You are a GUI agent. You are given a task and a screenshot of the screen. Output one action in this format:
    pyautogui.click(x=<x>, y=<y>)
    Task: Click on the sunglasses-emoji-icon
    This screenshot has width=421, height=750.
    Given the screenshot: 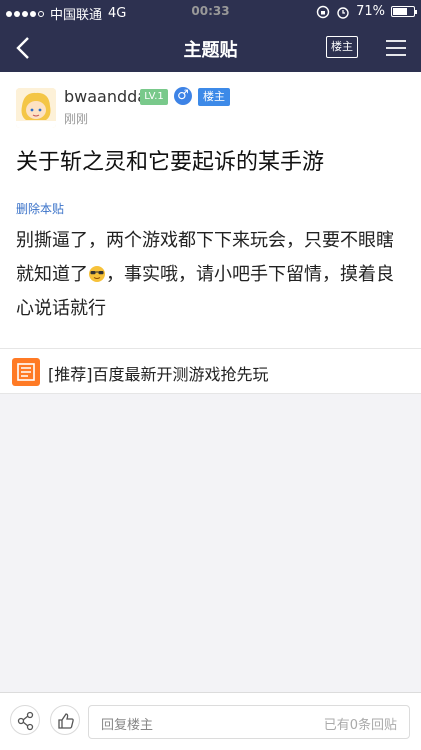 What is the action you would take?
    pyautogui.click(x=97, y=274)
    